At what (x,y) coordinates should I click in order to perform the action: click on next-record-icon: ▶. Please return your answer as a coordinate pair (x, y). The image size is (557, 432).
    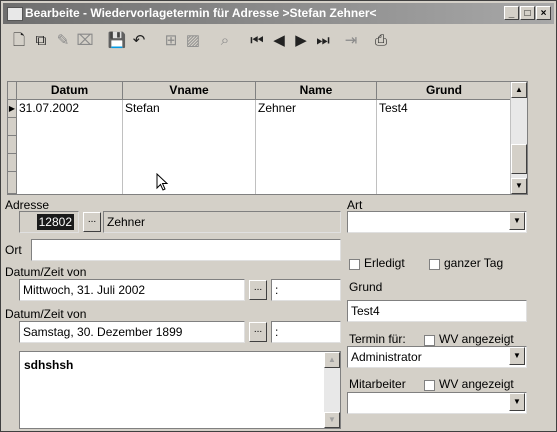
    Looking at the image, I should click on (301, 41).